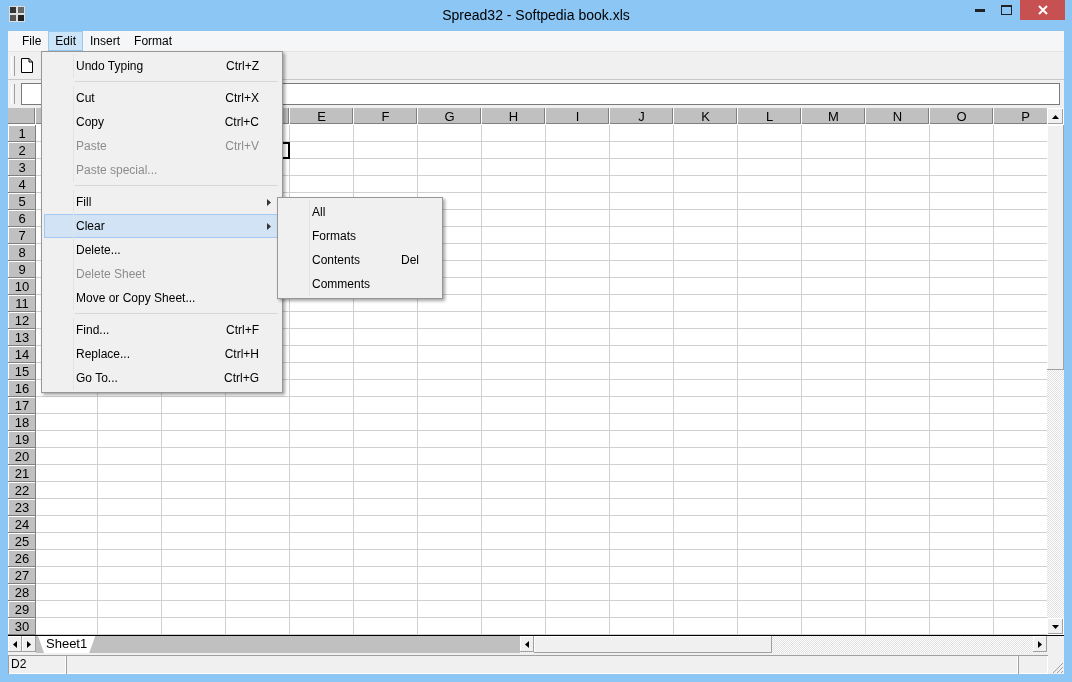 The width and height of the screenshot is (1072, 682). What do you see at coordinates (1055, 116) in the screenshot?
I see `scroll-up-icon` at bounding box center [1055, 116].